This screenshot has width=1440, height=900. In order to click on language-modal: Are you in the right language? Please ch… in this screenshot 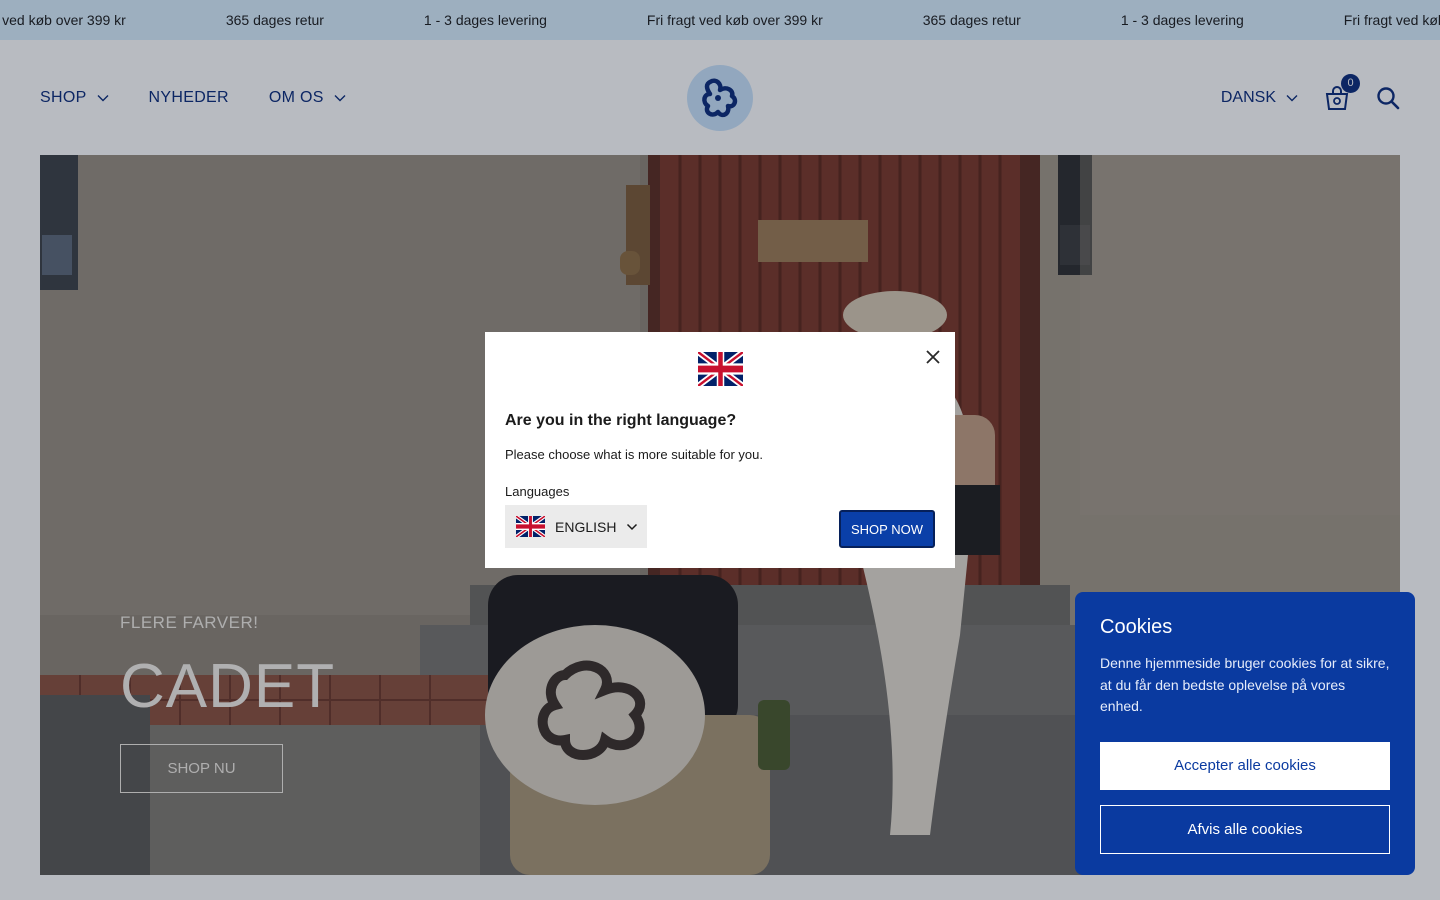, I will do `click(720, 450)`.